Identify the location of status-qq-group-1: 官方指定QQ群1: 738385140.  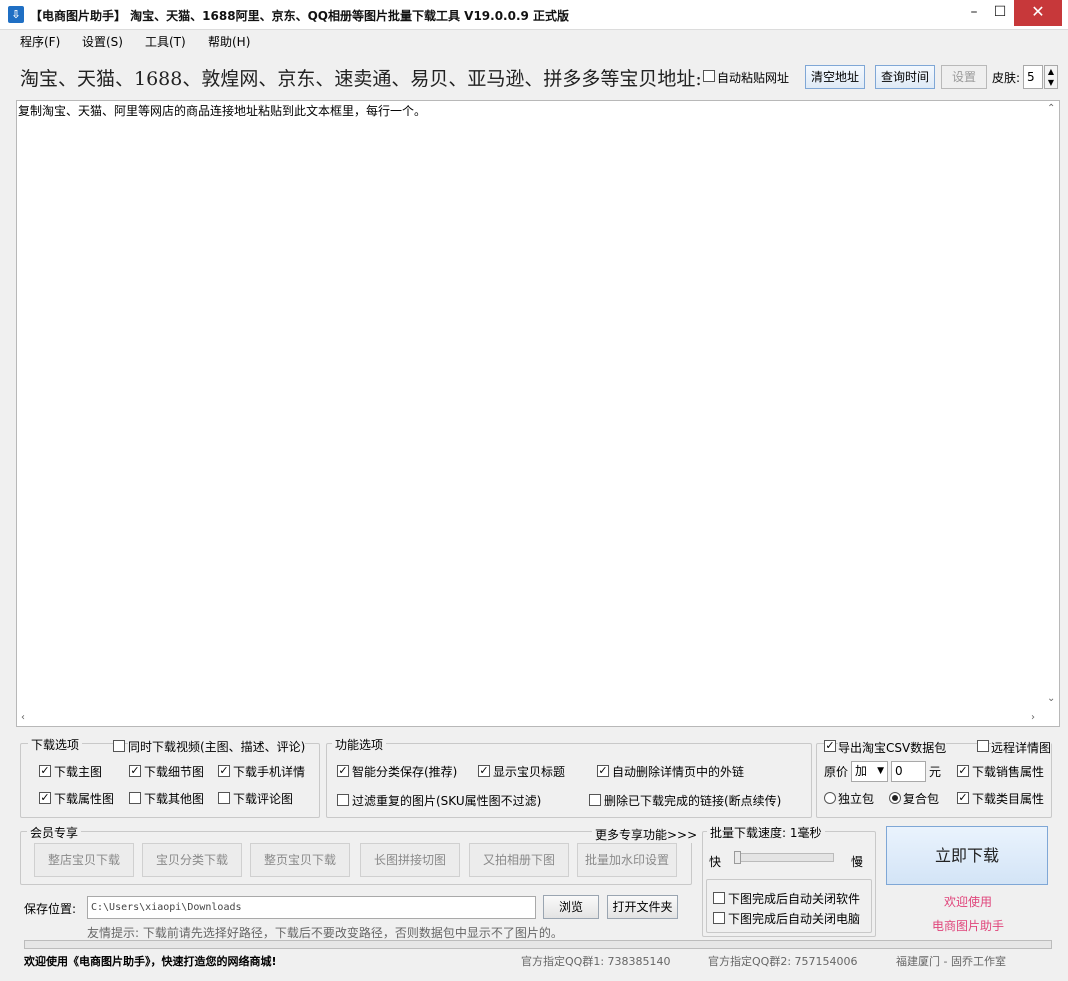
(596, 961).